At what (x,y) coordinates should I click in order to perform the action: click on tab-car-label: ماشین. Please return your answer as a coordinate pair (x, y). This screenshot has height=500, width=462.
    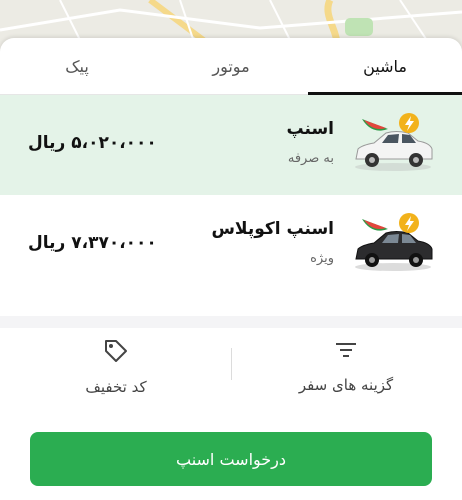
    Looking at the image, I should click on (385, 66).